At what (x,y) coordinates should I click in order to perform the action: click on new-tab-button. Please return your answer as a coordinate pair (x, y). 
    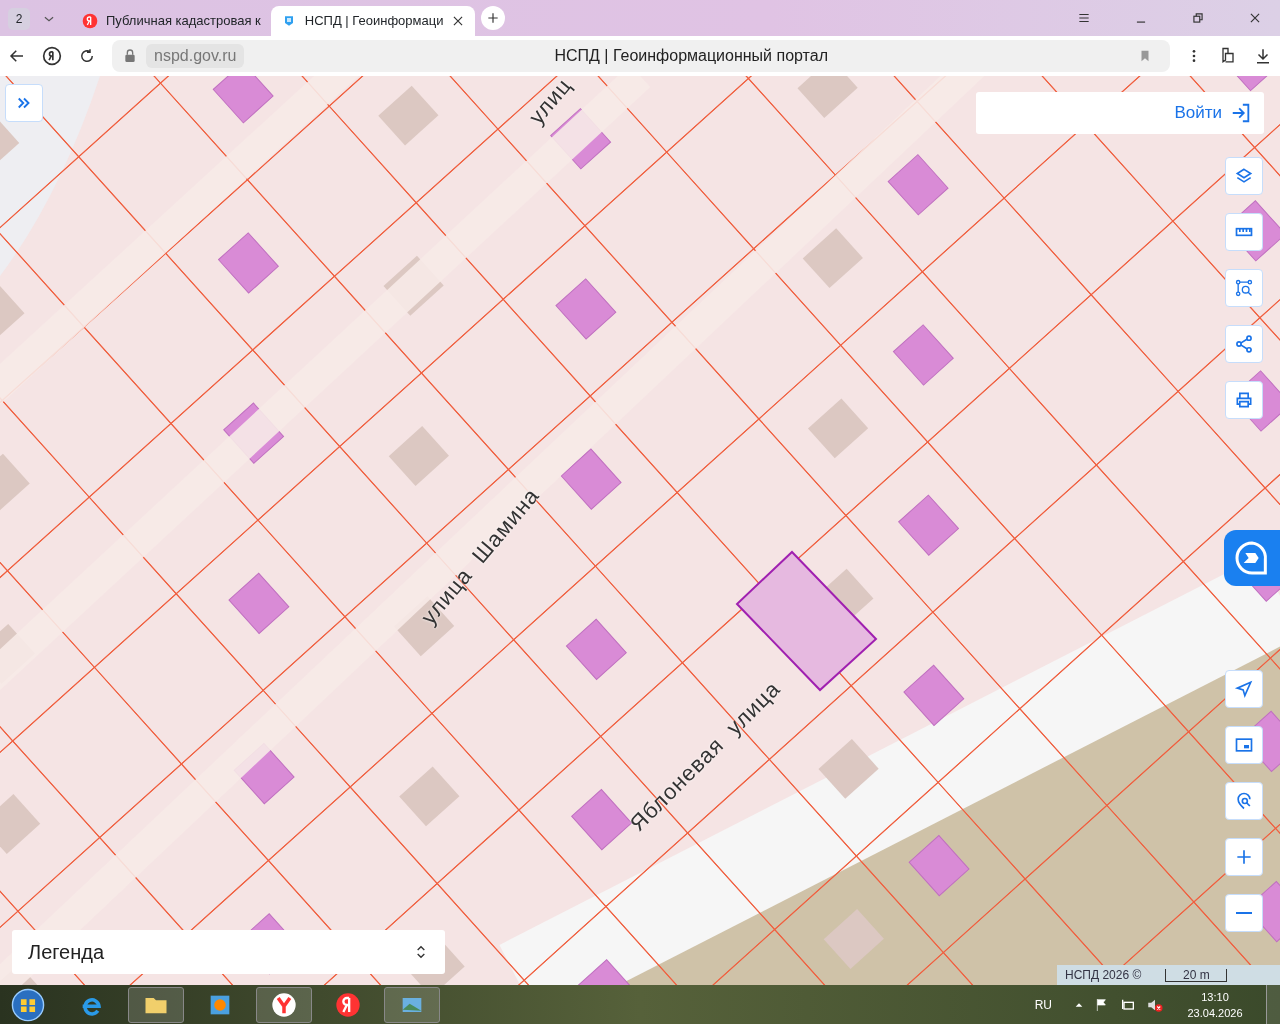
    Looking at the image, I should click on (493, 18).